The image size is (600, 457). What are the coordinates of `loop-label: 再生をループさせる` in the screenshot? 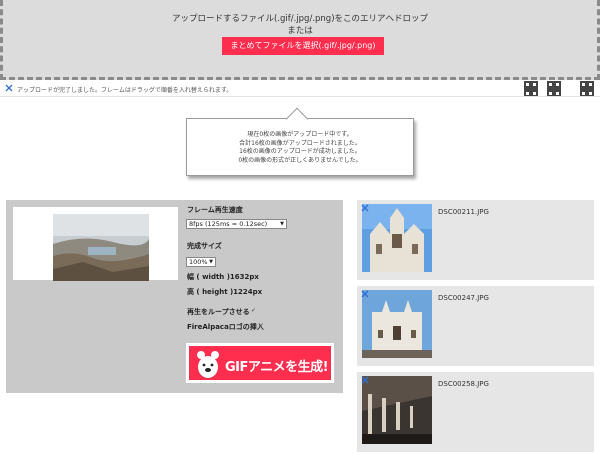 It's located at (218, 312).